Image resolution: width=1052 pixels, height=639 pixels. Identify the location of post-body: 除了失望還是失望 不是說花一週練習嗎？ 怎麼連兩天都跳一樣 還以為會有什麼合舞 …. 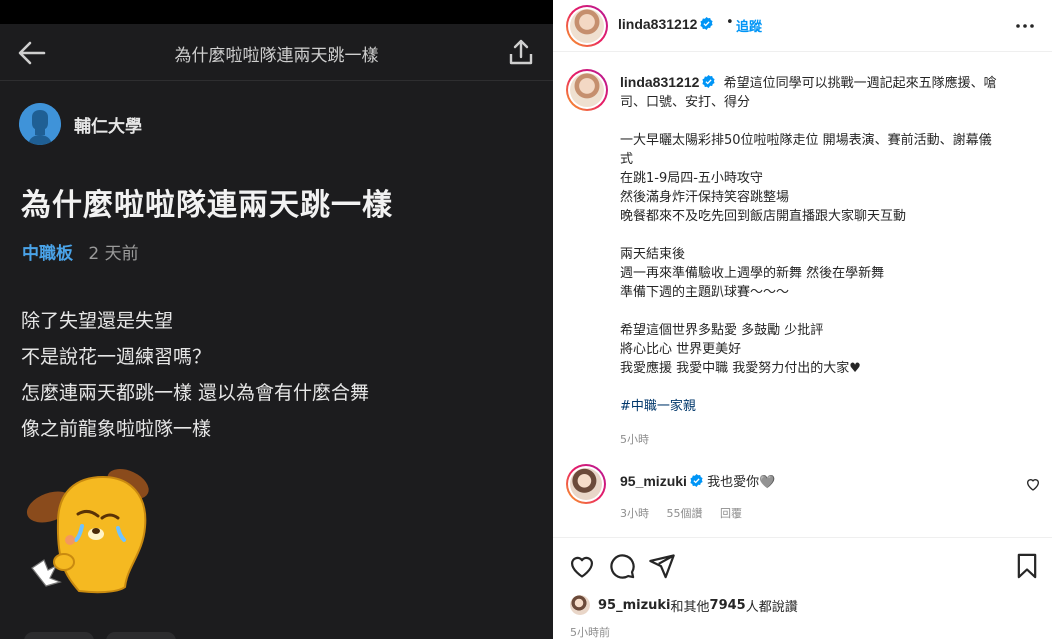
(281, 375).